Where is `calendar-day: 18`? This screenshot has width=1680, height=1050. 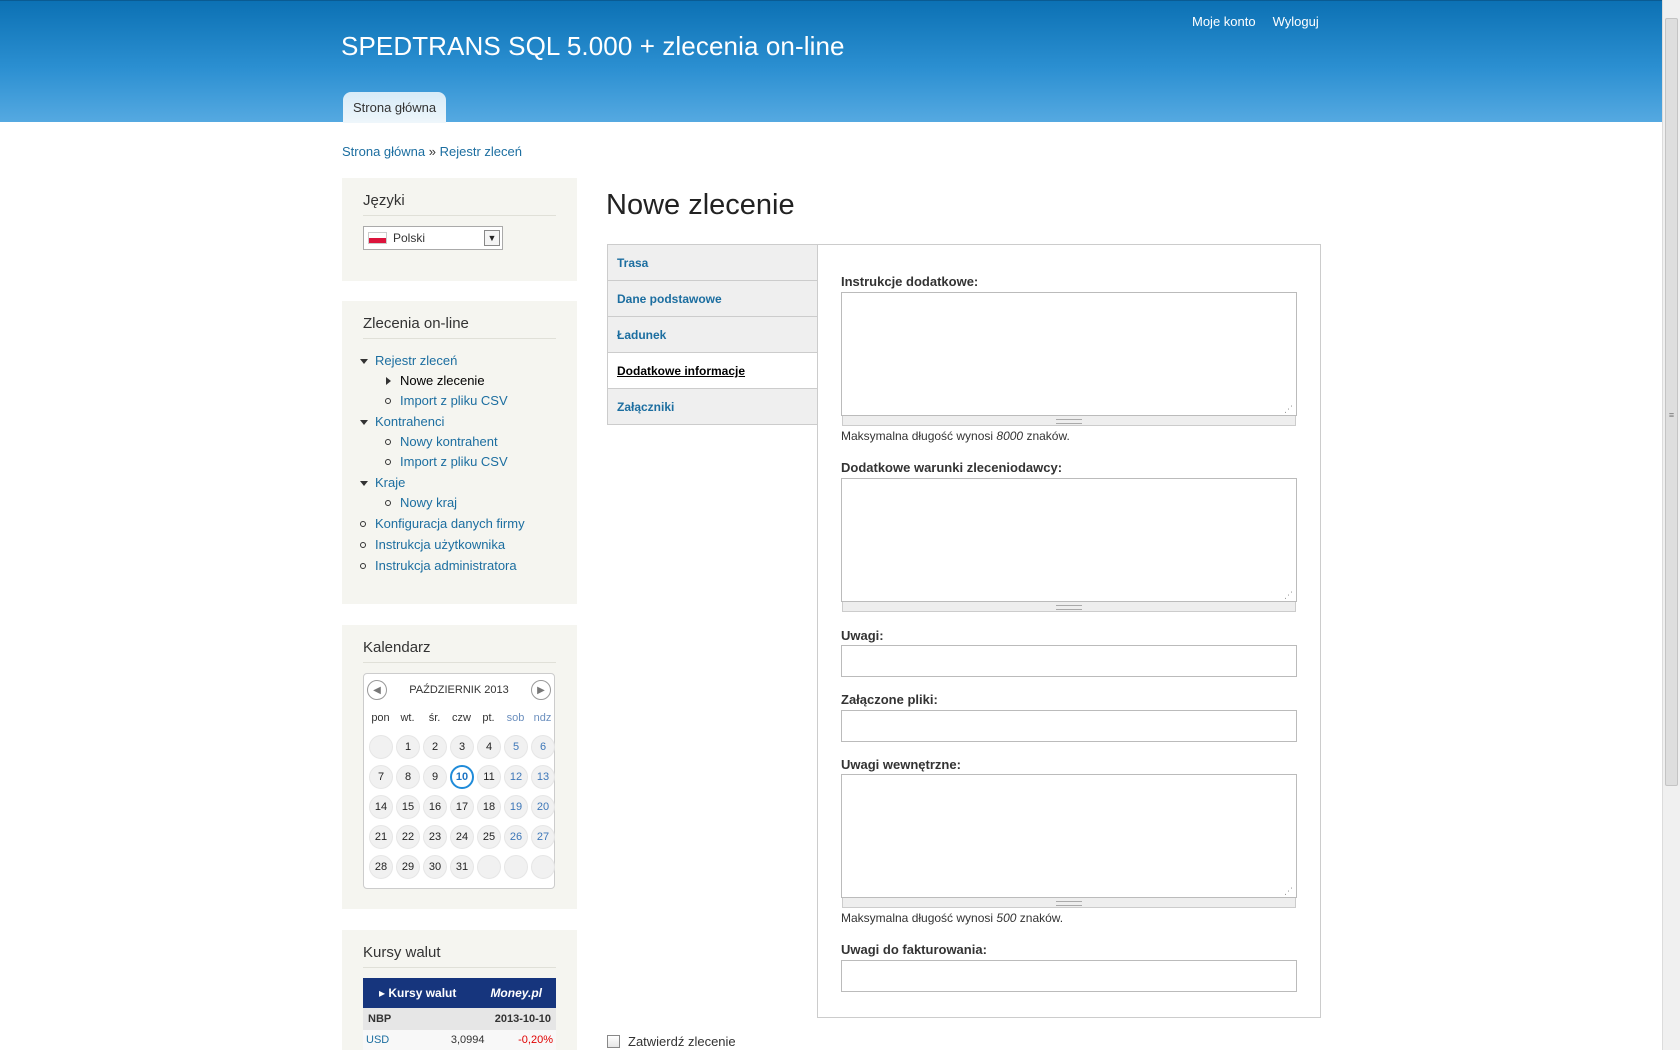
calendar-day: 18 is located at coordinates (489, 807).